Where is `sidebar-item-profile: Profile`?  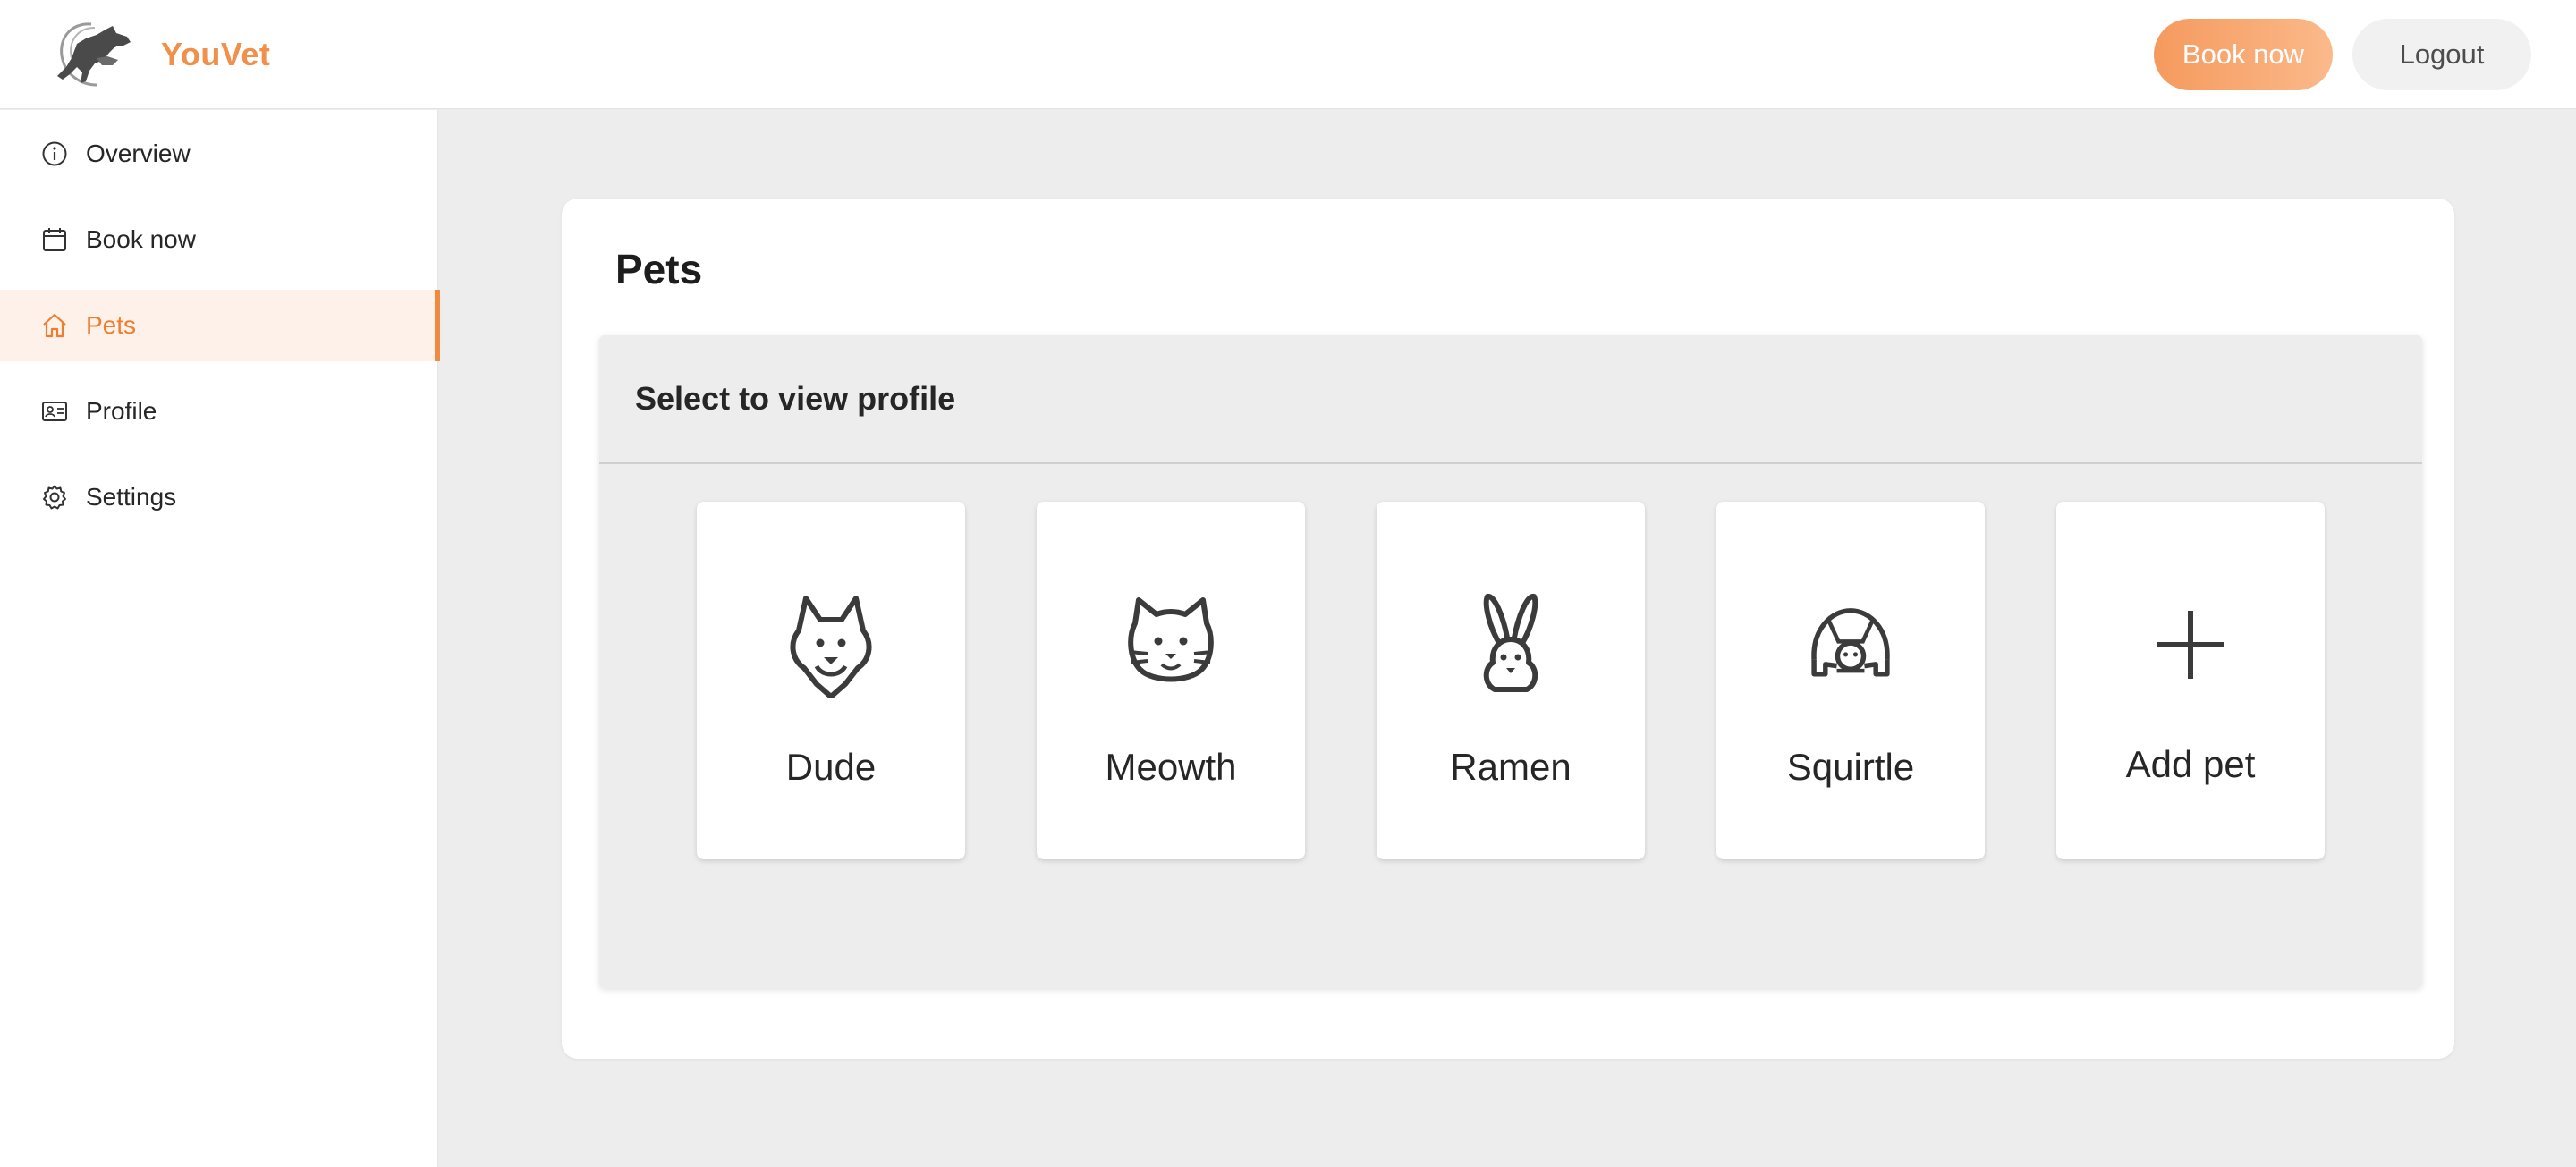
sidebar-item-profile: Profile is located at coordinates (220, 411).